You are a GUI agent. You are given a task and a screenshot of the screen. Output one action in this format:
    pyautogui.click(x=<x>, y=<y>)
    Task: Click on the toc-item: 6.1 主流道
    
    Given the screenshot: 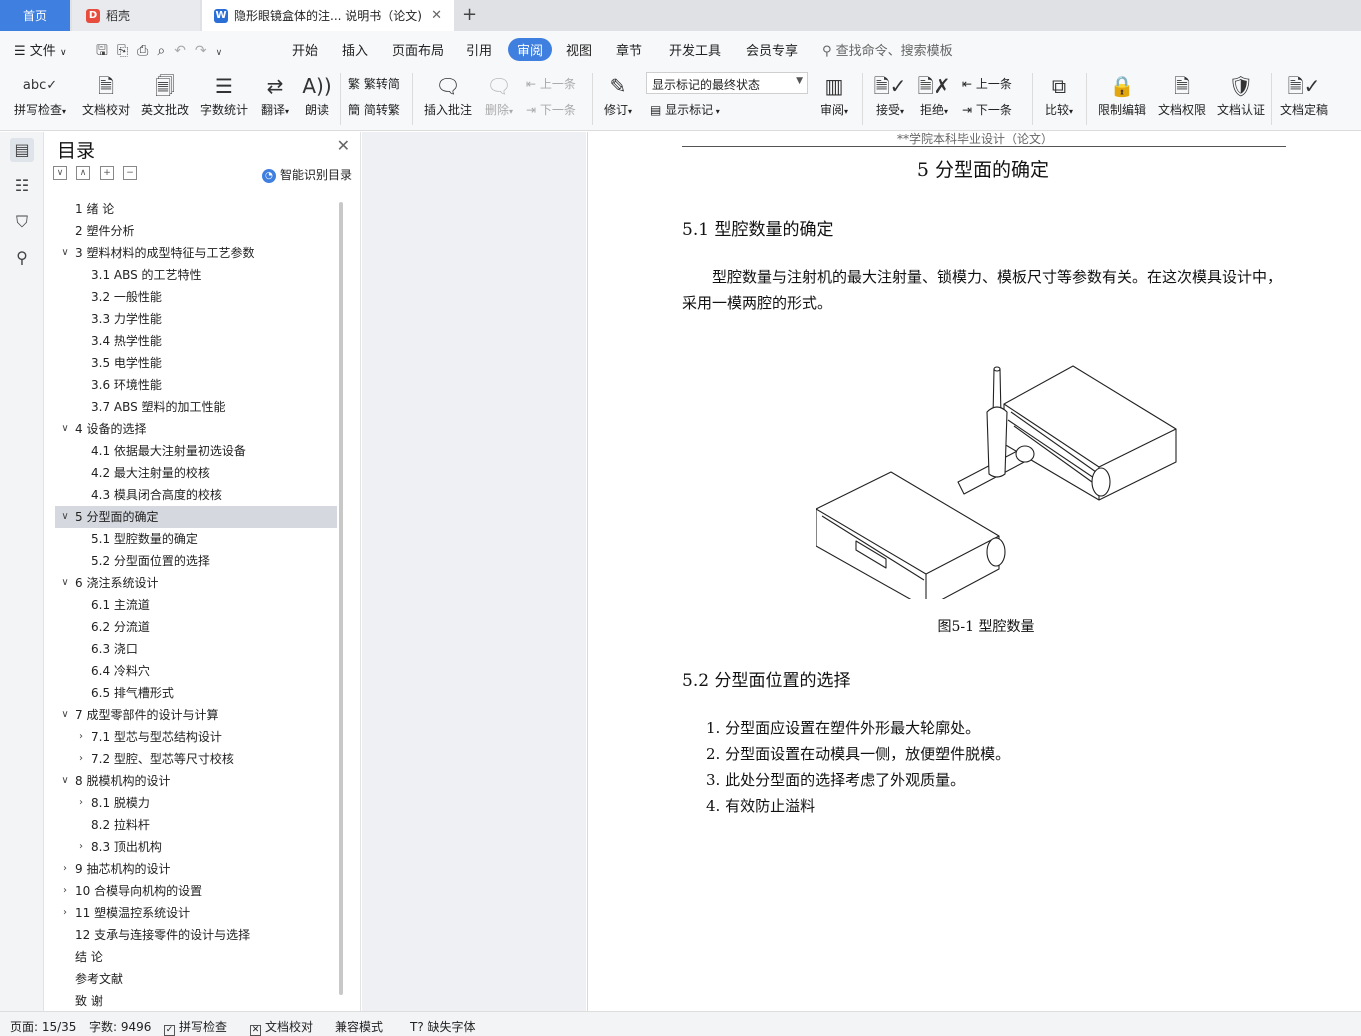 What is the action you would take?
    pyautogui.click(x=196, y=605)
    